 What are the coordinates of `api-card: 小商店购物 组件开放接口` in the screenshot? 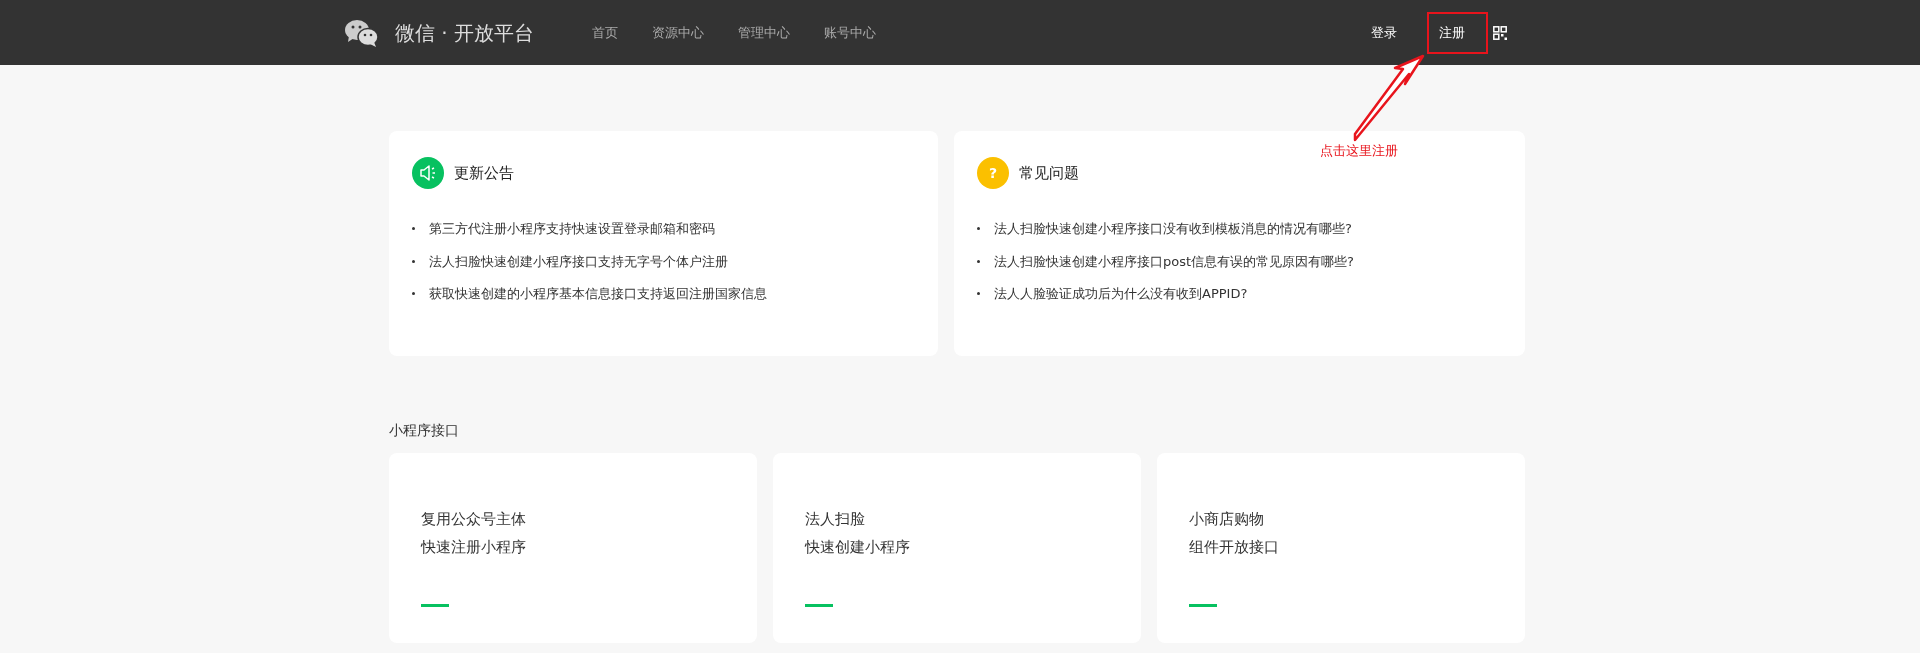 It's located at (1341, 548).